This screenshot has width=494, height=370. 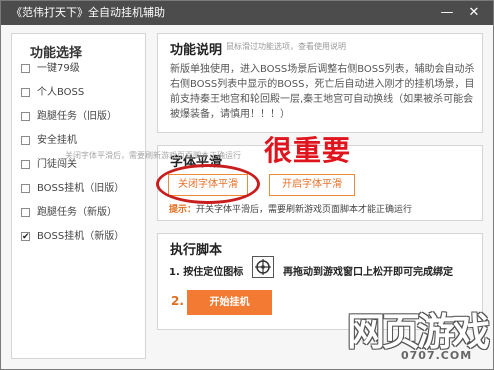 What do you see at coordinates (56, 53) in the screenshot?
I see `function-select-heading: 功能选择` at bounding box center [56, 53].